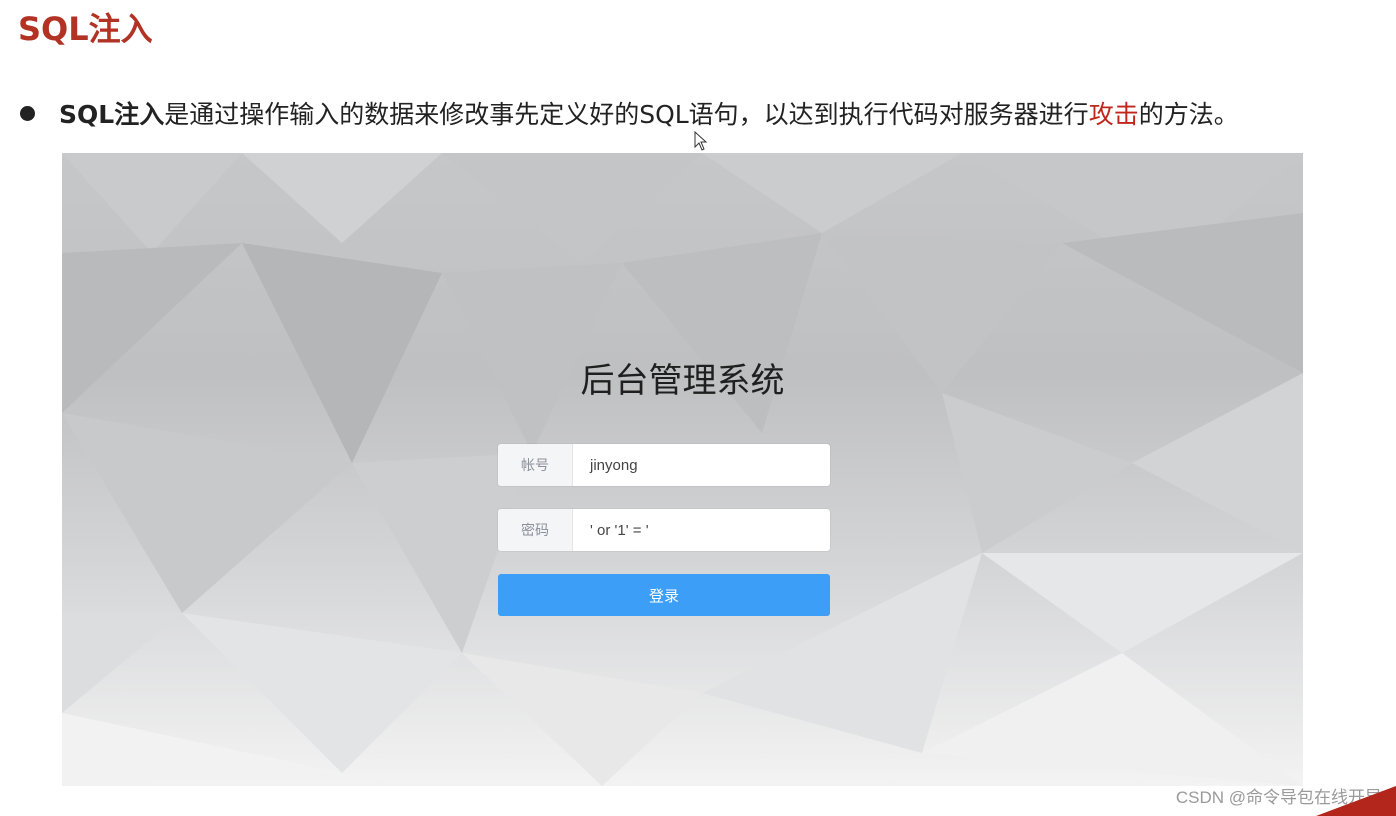 The height and width of the screenshot is (816, 1396). I want to click on bullet-dot-icon, so click(27, 113).